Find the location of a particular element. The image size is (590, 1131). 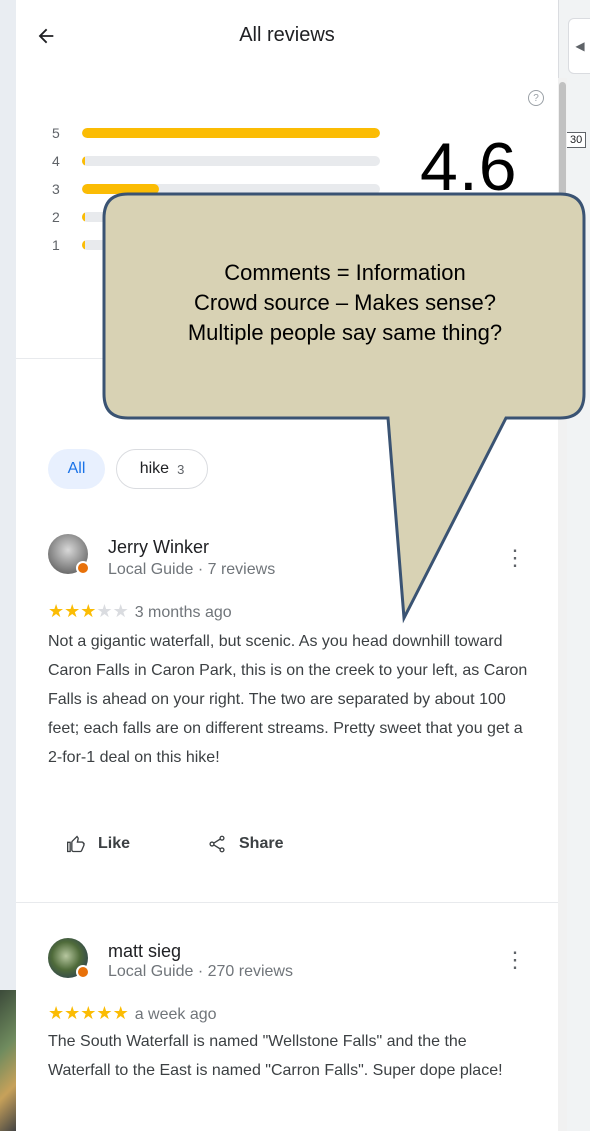

rating-row-3: 3 is located at coordinates (216, 189).